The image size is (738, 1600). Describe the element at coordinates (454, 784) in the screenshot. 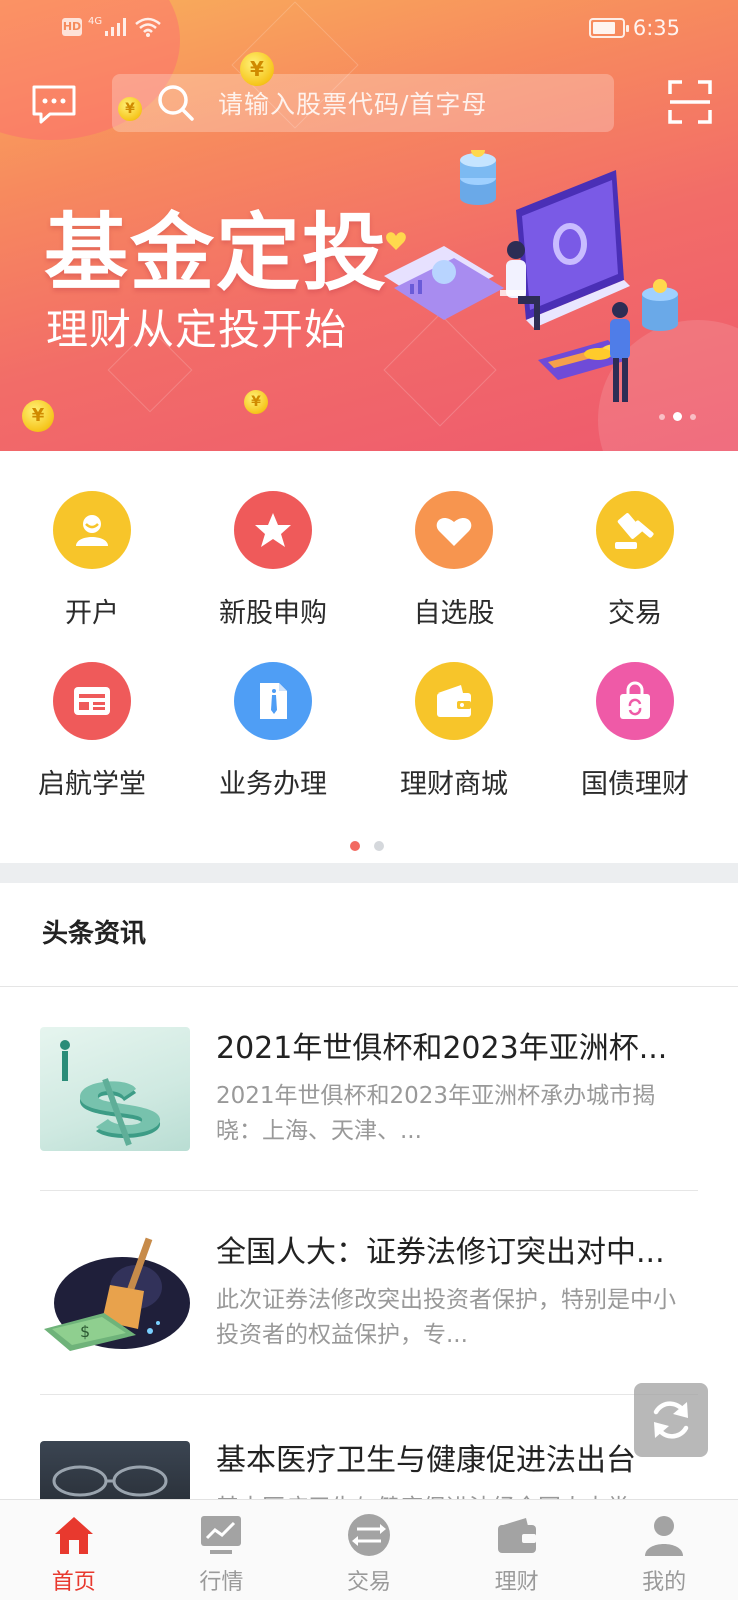

I see `quick-action-label: 理财商城` at that location.